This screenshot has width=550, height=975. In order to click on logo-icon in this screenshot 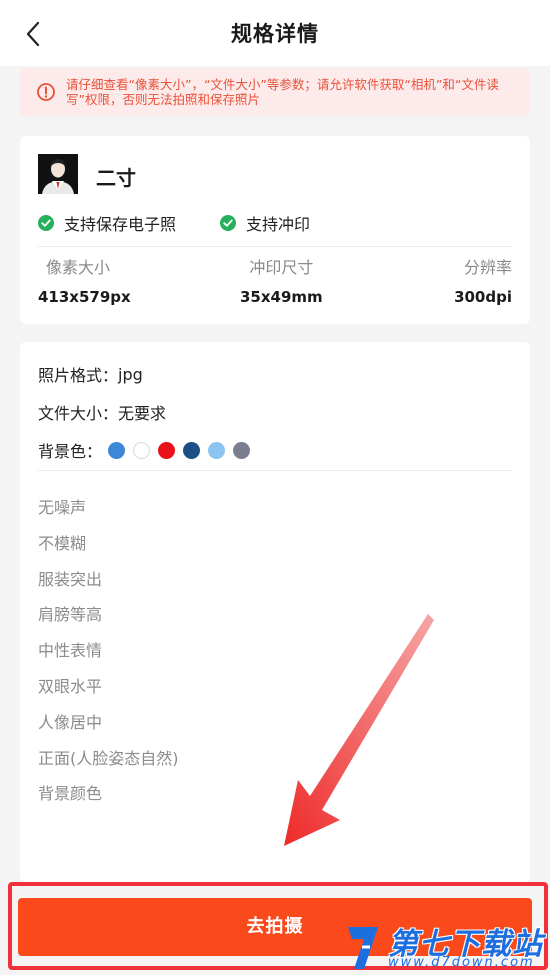, I will do `click(363, 948)`.